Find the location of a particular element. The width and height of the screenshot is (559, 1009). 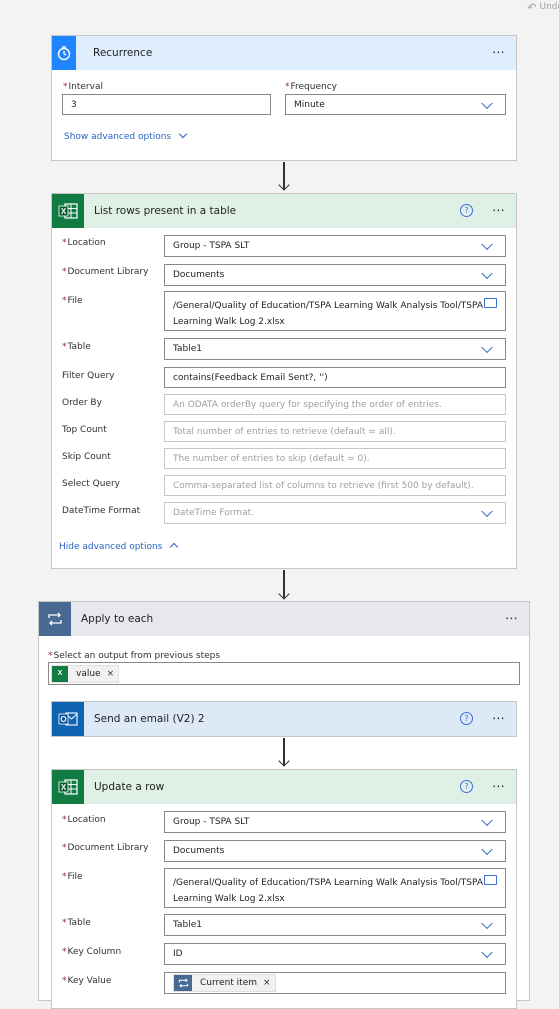

interval-input: 3 is located at coordinates (166, 104).